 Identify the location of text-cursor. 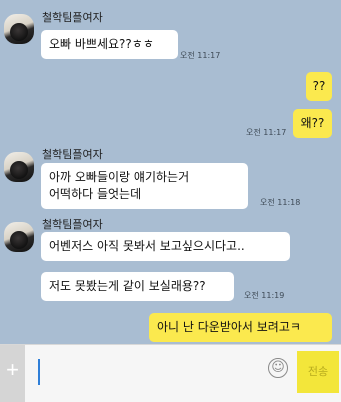
(39, 372).